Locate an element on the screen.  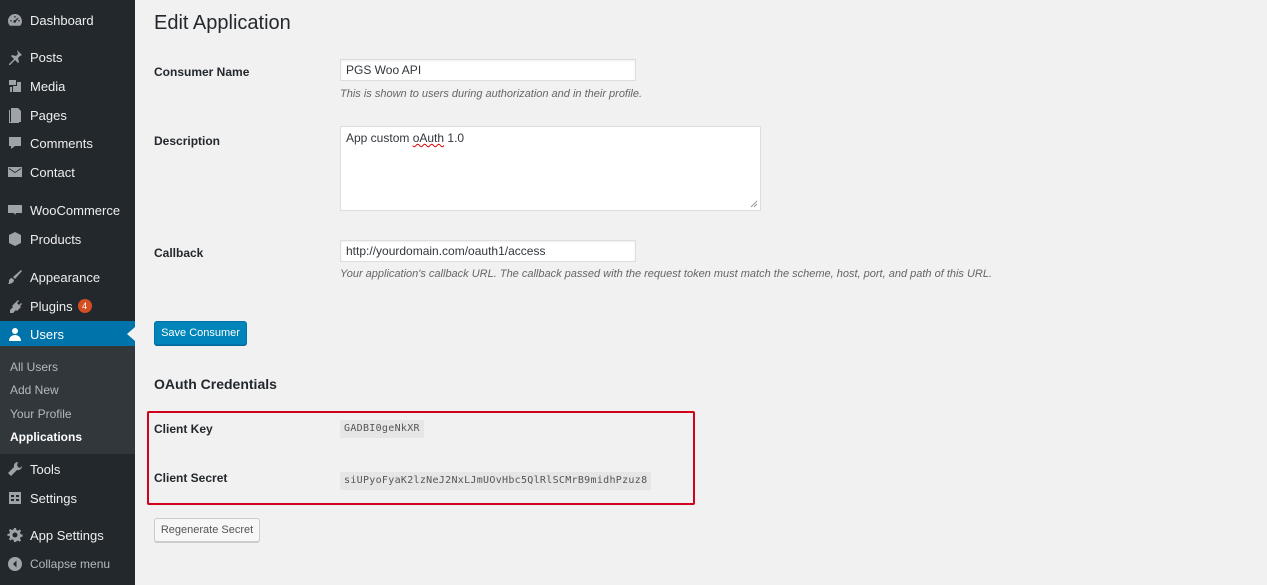
comment-icon is located at coordinates (15, 143).